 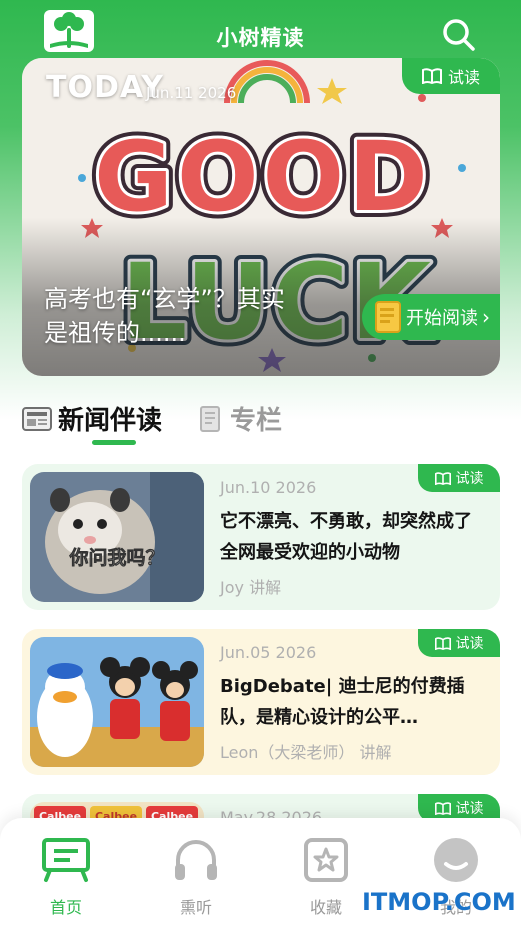 I want to click on tab-news-reading: 新闻伴读, so click(x=92, y=418).